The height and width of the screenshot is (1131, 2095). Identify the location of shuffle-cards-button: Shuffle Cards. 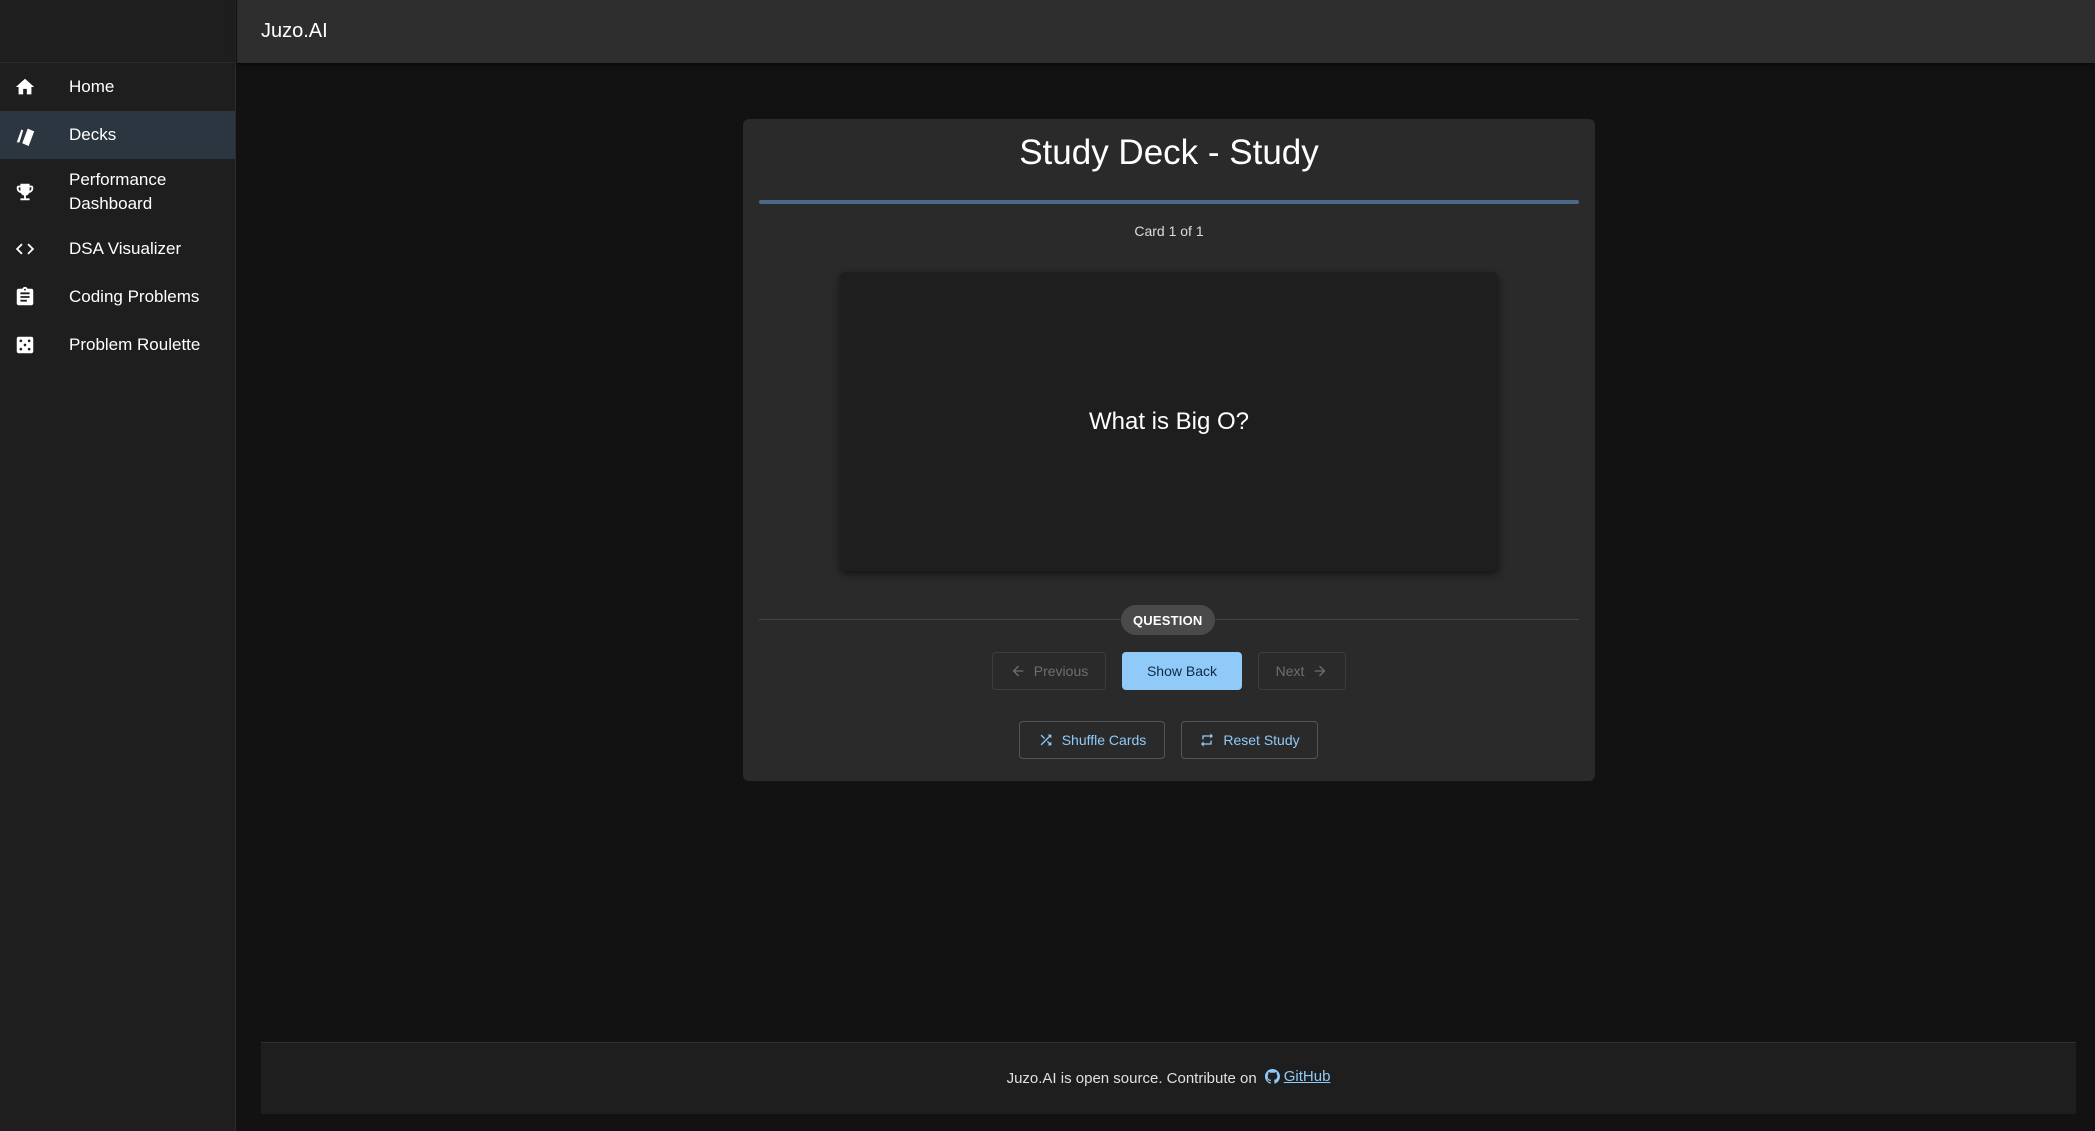
(1092, 740).